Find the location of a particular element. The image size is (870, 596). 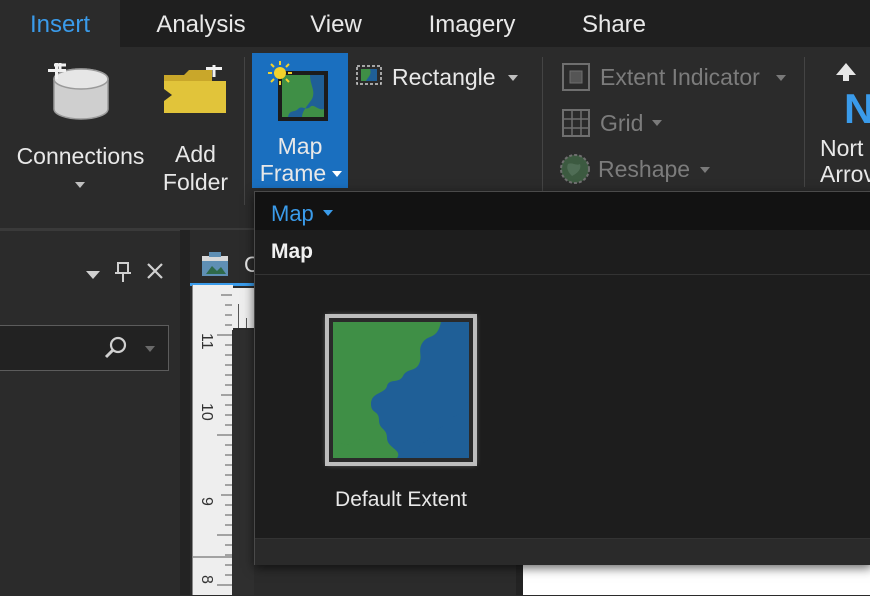

connections-button: Connections is located at coordinates (80, 124).